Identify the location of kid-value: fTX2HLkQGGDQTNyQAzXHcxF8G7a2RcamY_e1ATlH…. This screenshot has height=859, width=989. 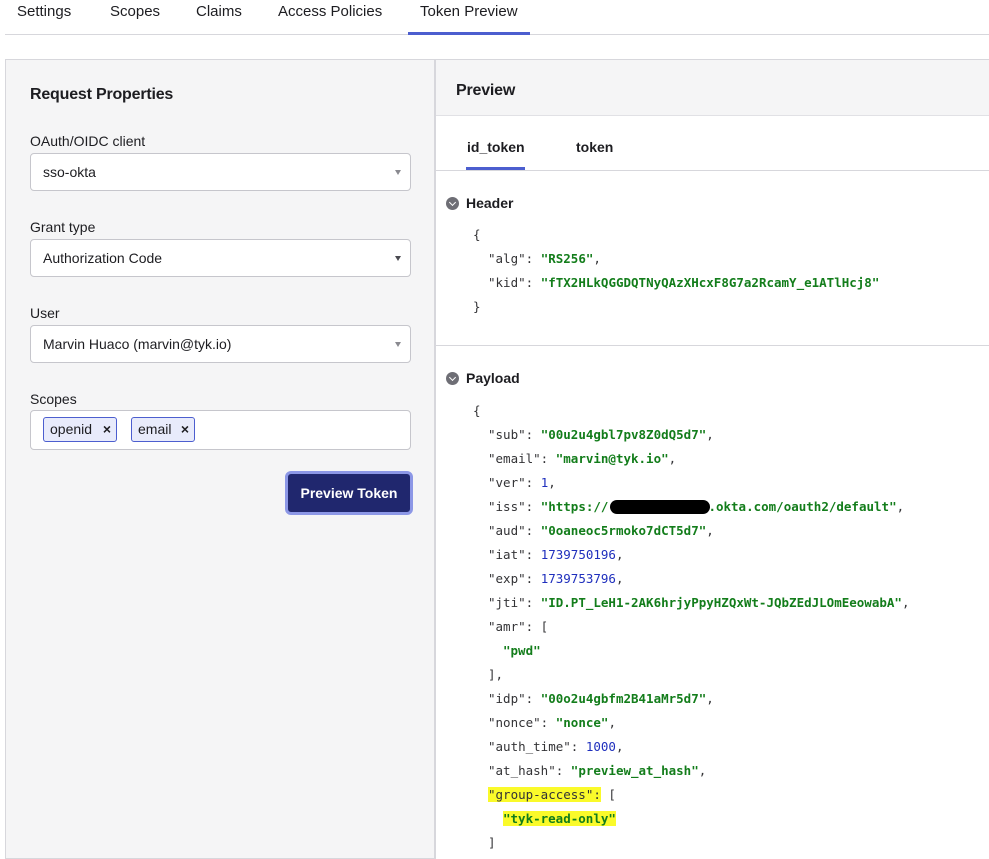
(710, 282).